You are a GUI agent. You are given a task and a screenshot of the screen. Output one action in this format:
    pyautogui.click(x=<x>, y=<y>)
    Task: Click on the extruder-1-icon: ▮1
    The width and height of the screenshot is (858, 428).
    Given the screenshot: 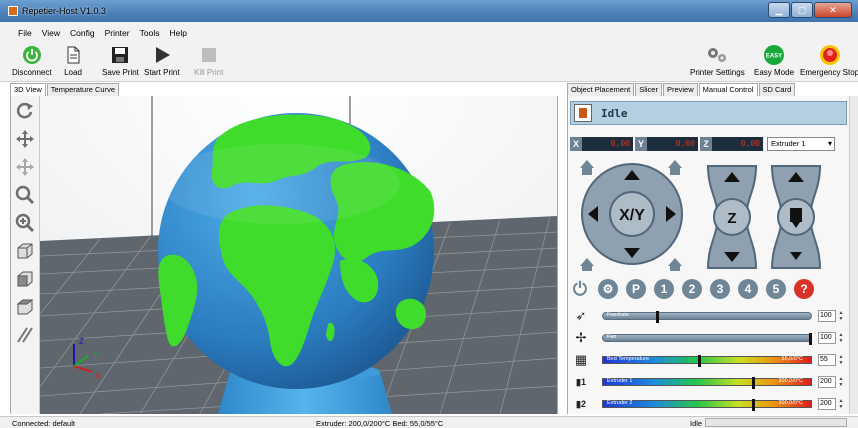 What is the action you would take?
    pyautogui.click(x=581, y=382)
    